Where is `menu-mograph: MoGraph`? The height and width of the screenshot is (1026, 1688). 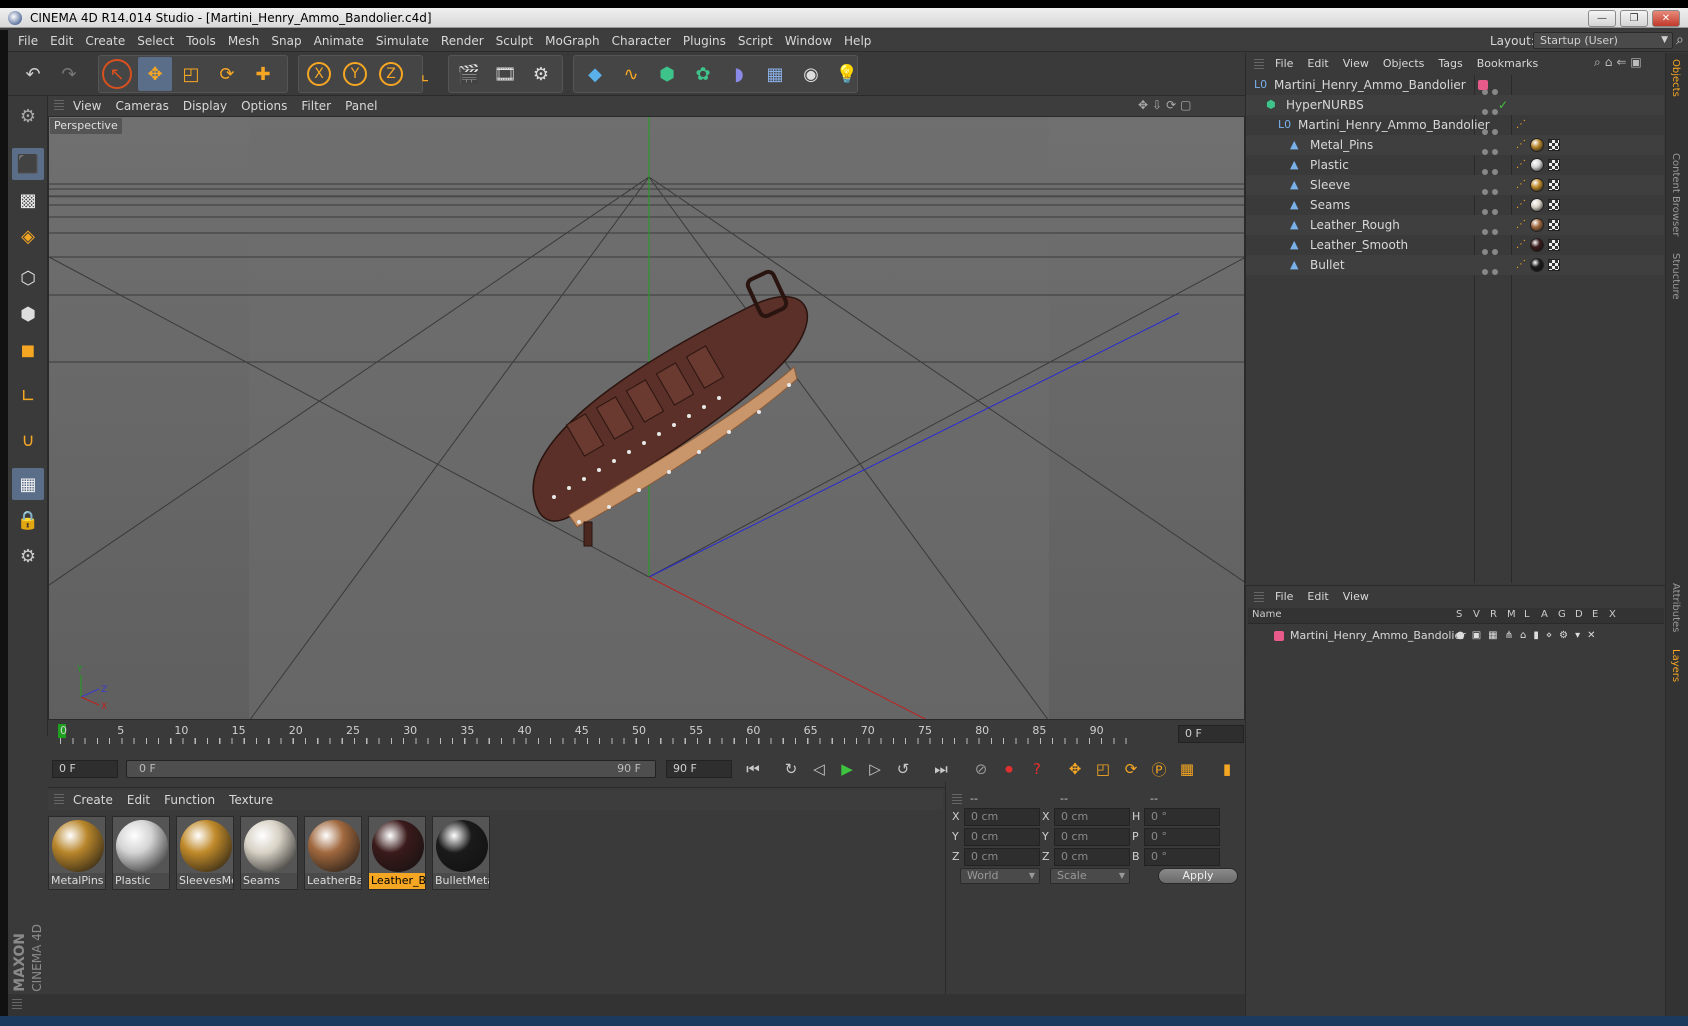 menu-mograph: MoGraph is located at coordinates (572, 41).